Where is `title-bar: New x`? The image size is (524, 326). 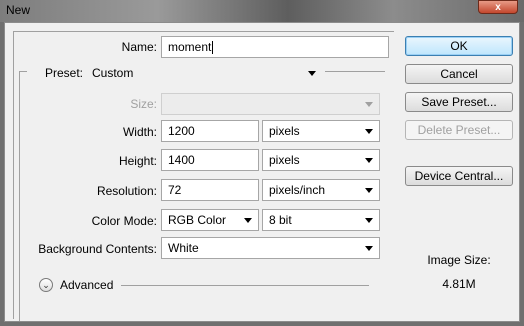 title-bar: New x is located at coordinates (262, 11).